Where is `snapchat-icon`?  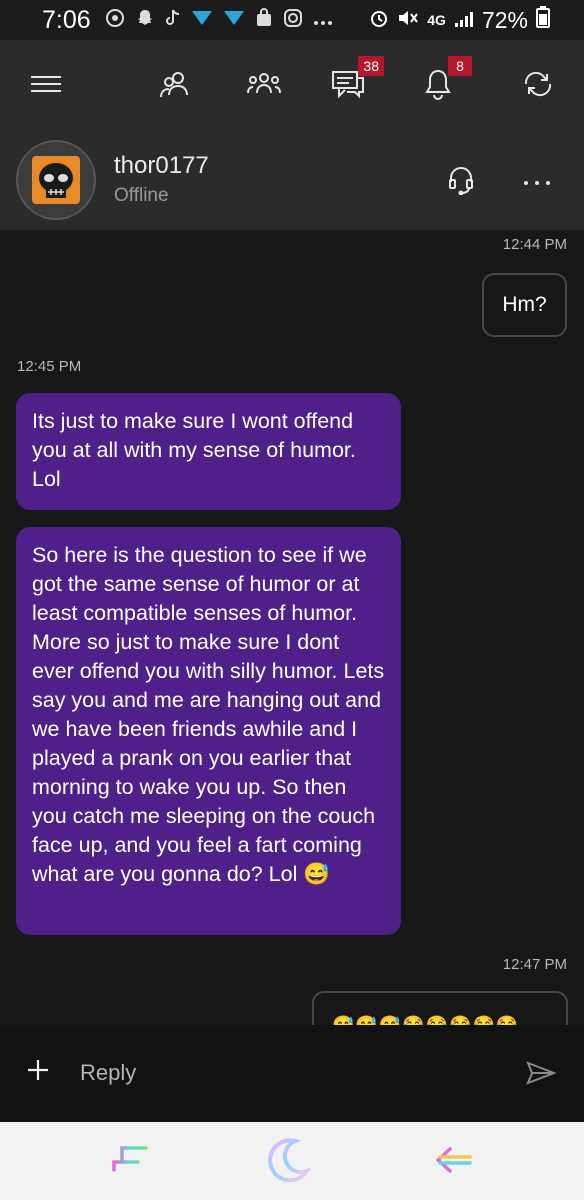 snapchat-icon is located at coordinates (145, 20).